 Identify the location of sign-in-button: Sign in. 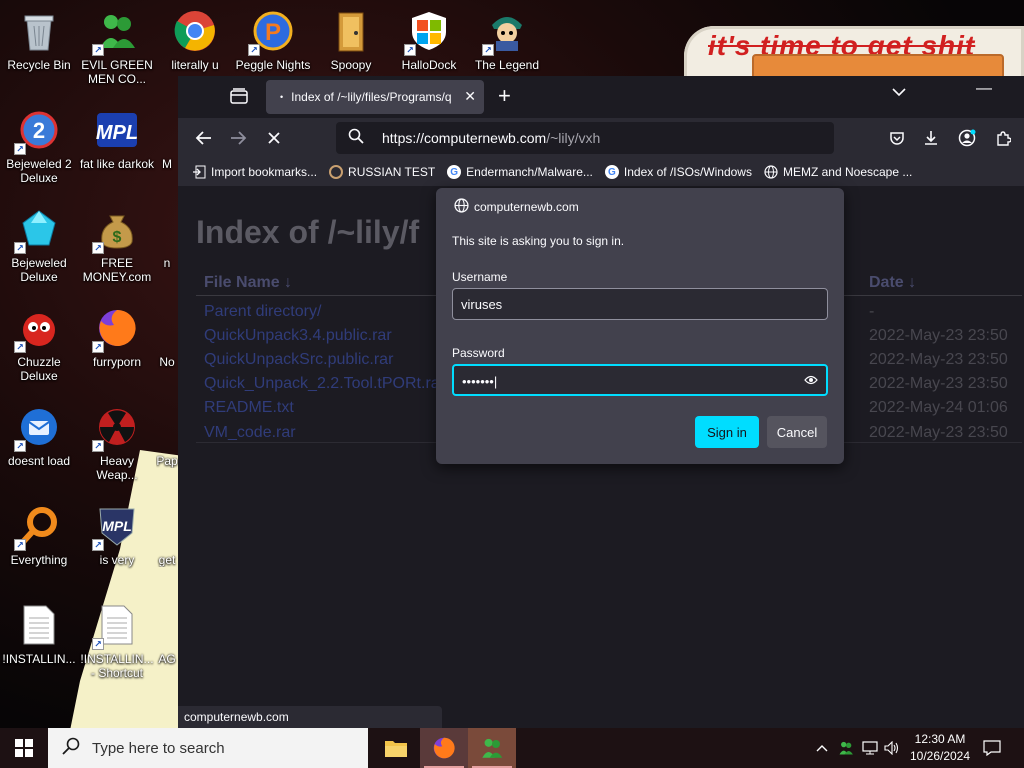
(727, 432).